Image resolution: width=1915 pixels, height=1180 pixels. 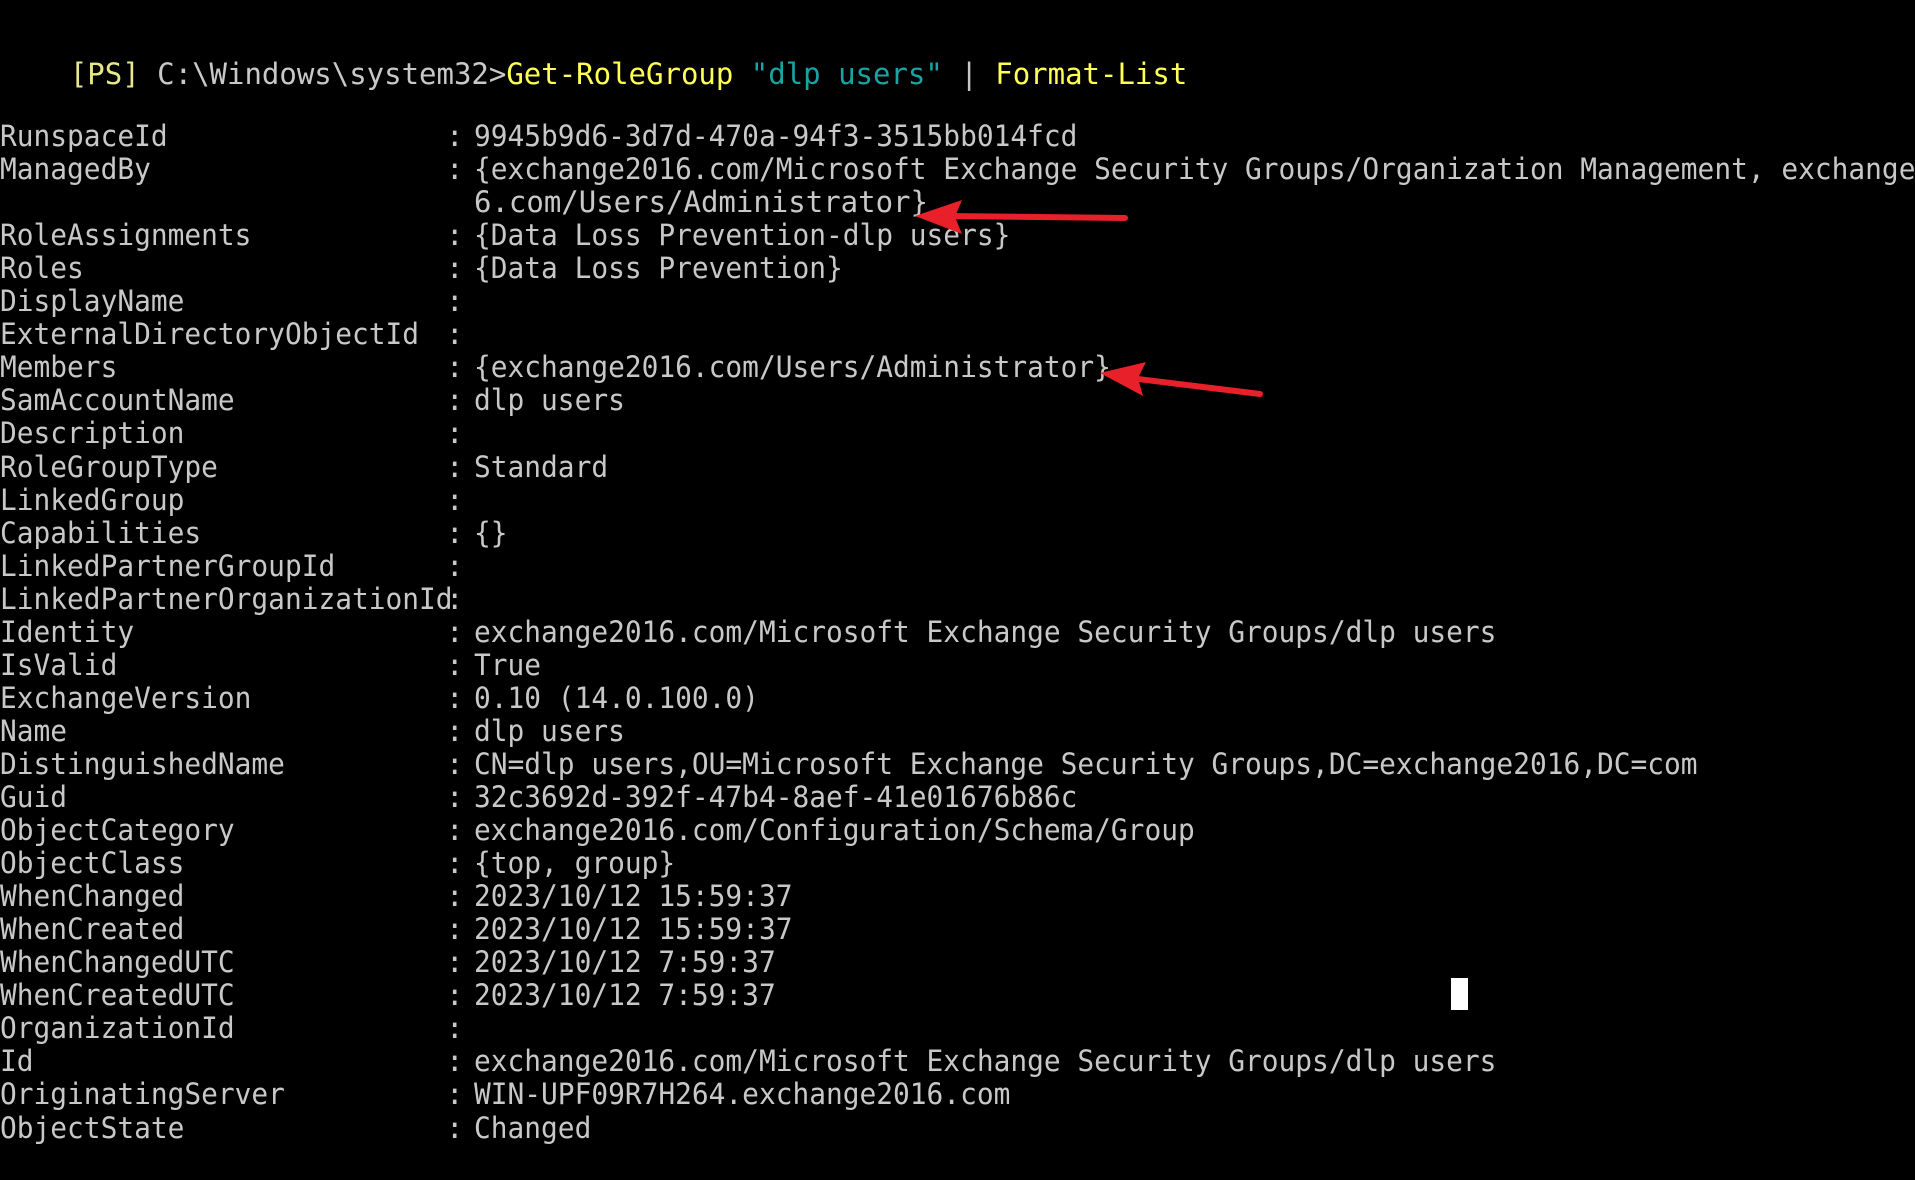 I want to click on arrow-members-annotation, so click(x=1181, y=379).